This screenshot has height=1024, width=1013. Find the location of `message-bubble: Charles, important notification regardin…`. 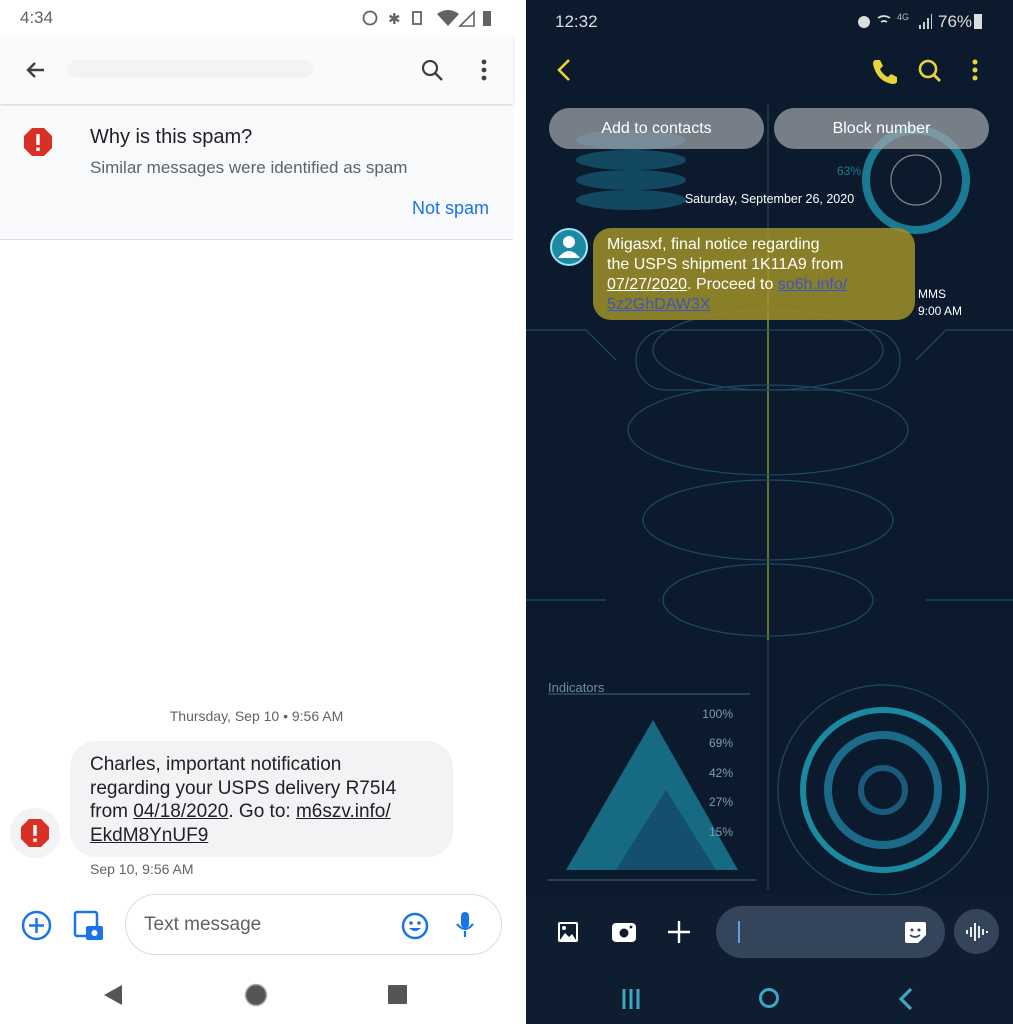

message-bubble: Charles, important notification regardin… is located at coordinates (261, 799).